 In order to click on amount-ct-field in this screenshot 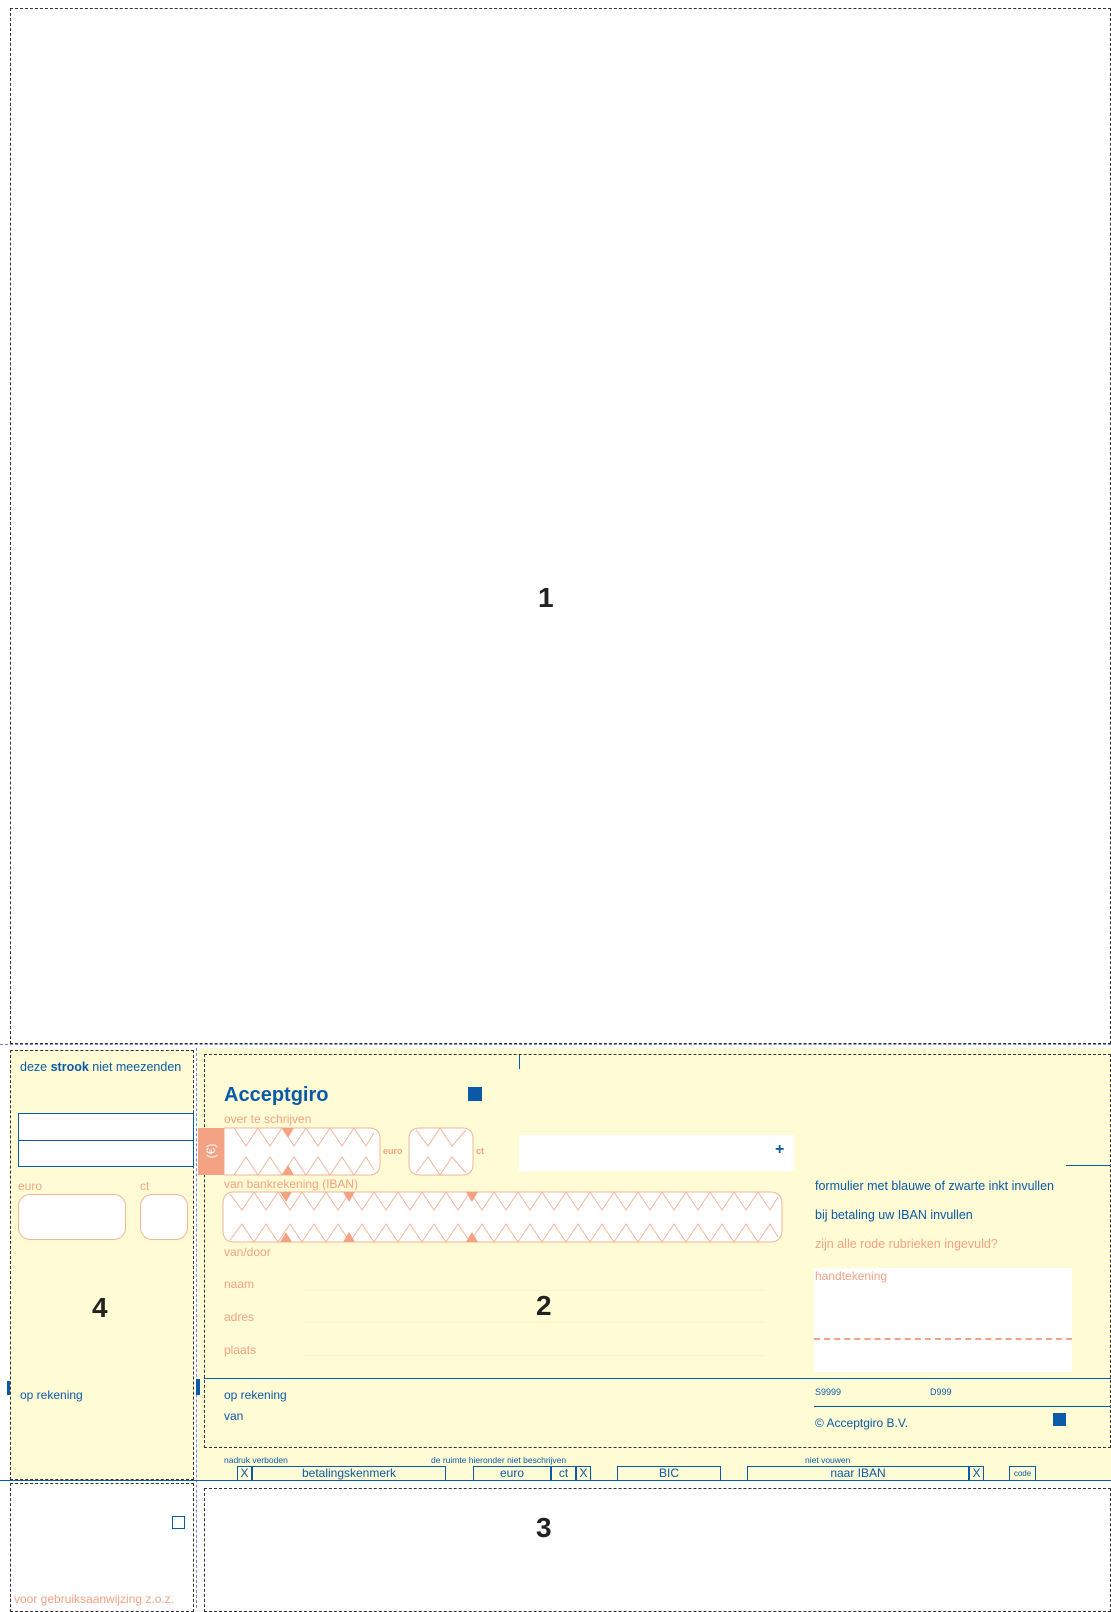, I will do `click(441, 1151)`.